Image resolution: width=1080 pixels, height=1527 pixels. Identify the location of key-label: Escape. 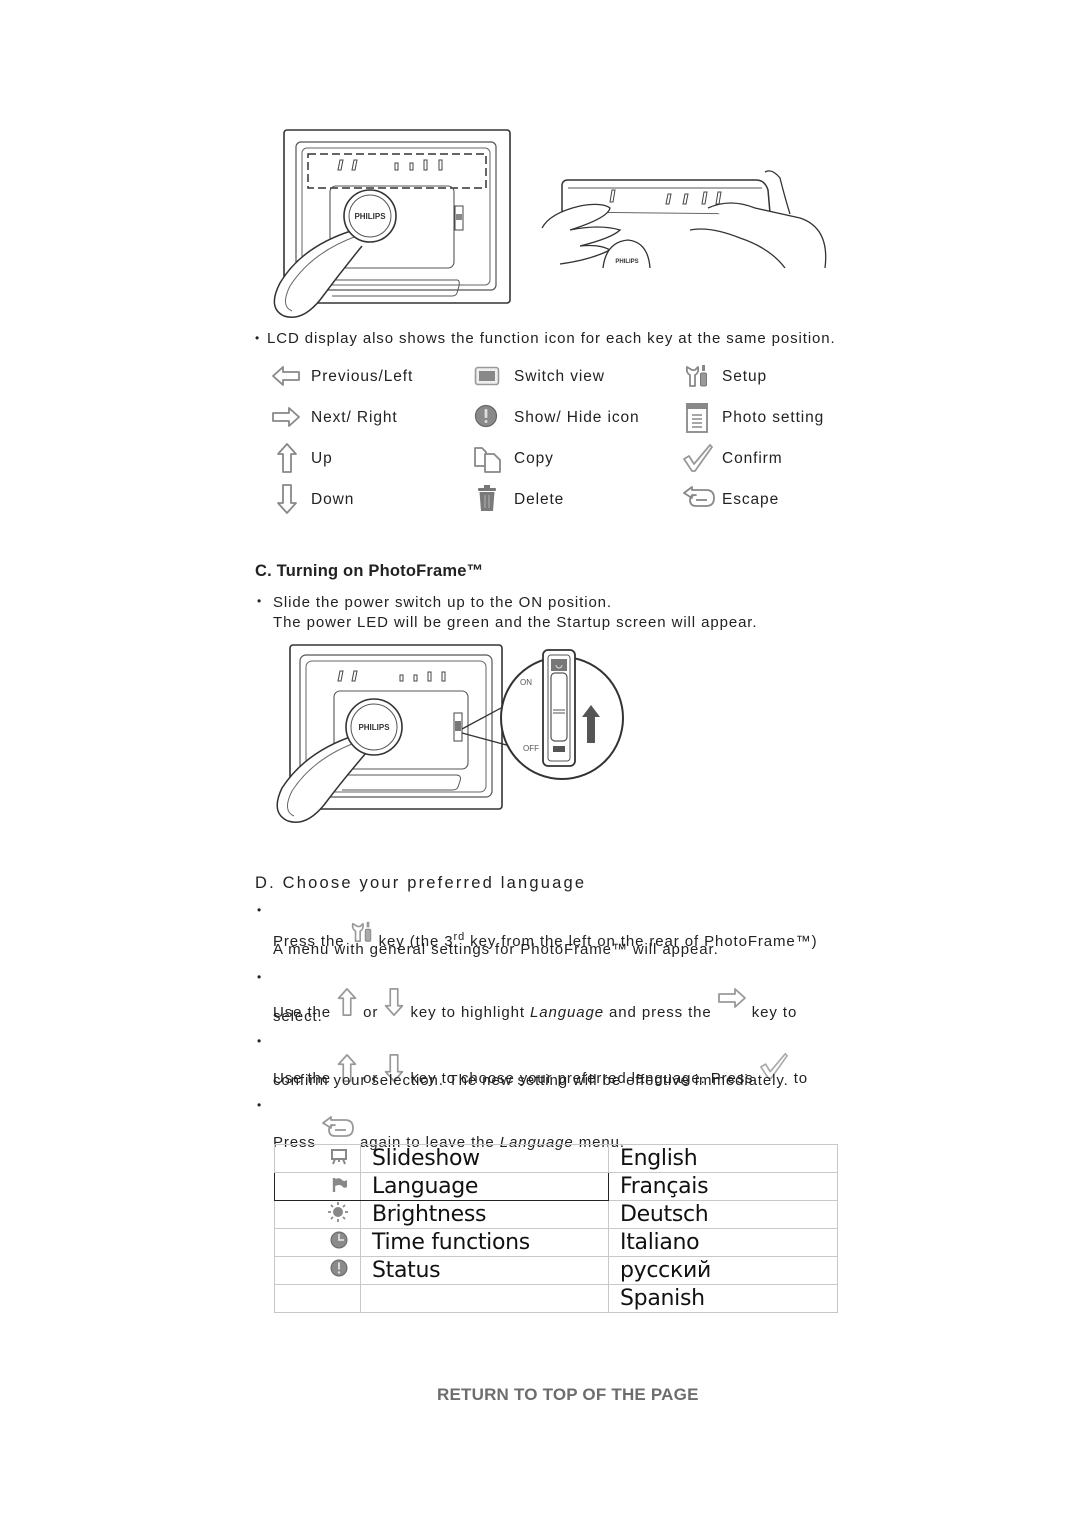
(751, 499).